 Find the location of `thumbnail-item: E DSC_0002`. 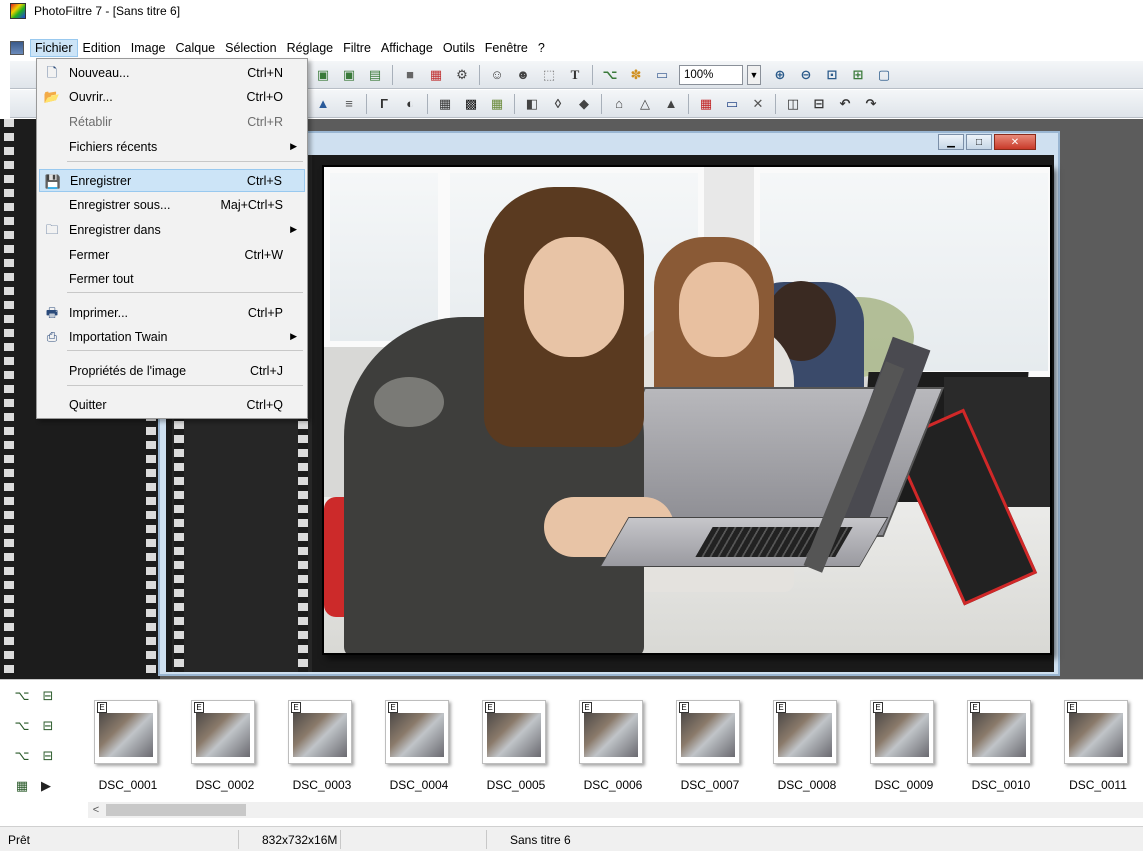

thumbnail-item: E DSC_0002 is located at coordinates (233, 746).